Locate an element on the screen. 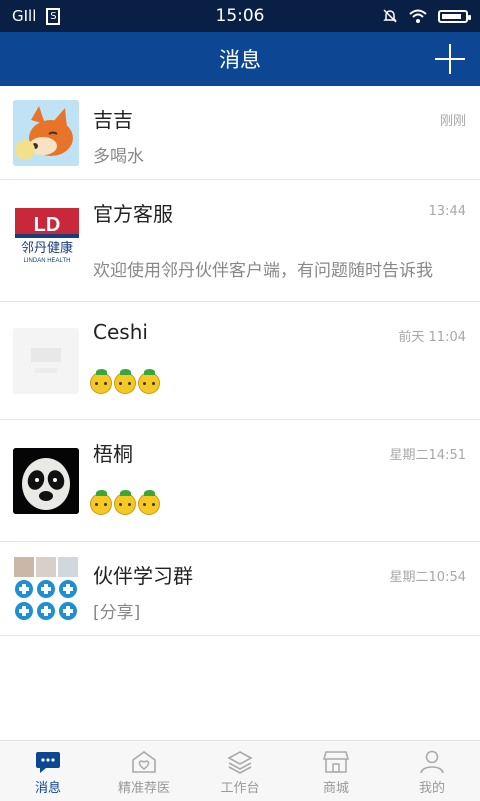  message-time: 星期二10:54 is located at coordinates (427, 577).